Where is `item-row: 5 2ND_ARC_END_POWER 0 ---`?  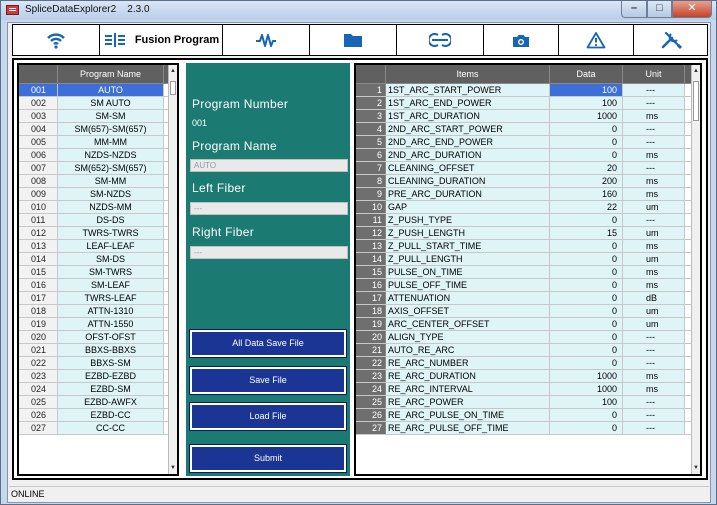 item-row: 5 2ND_ARC_END_POWER 0 --- is located at coordinates (528, 142).